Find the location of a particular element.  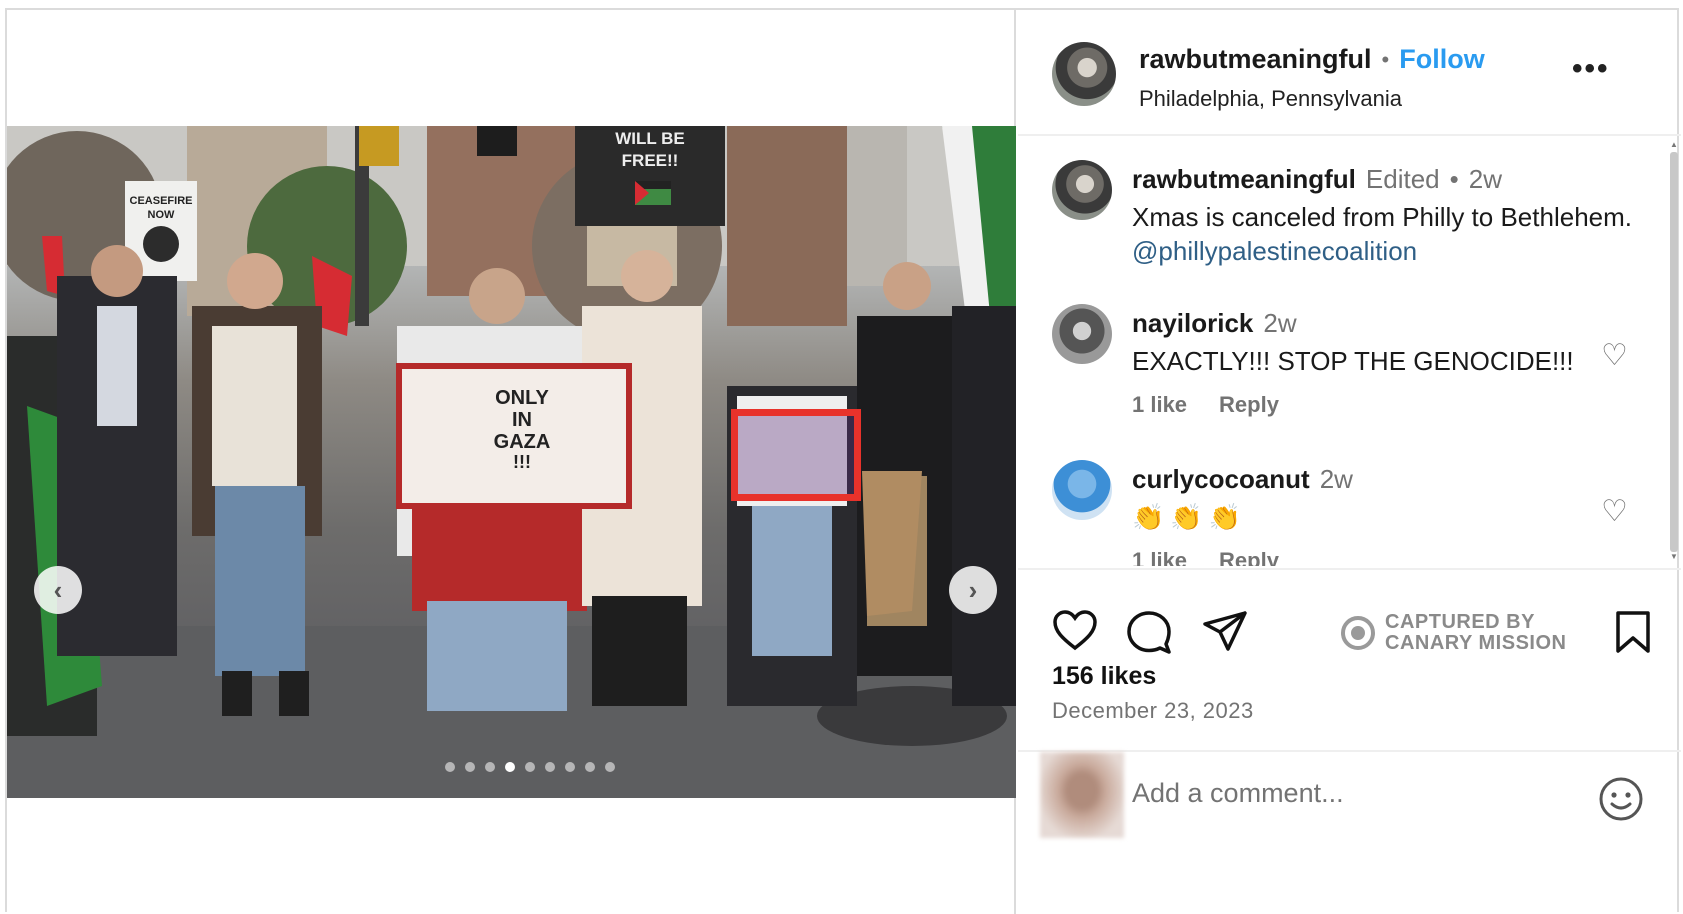

chevron-right-icon: › is located at coordinates (973, 589).